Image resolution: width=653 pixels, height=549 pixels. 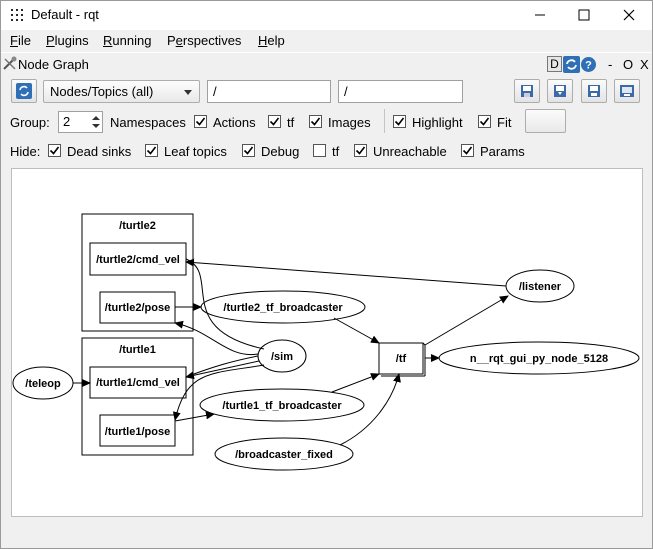 I want to click on actions-checkbox, so click(x=200, y=121).